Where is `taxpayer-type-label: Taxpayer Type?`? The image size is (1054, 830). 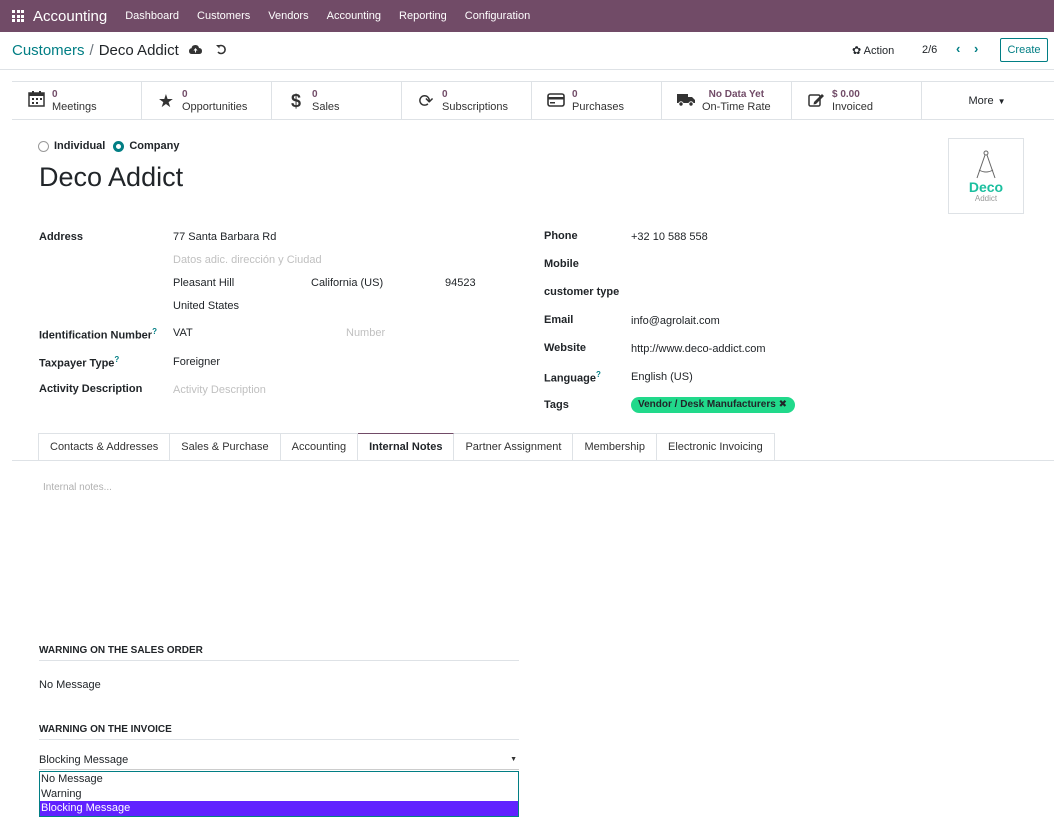 taxpayer-type-label: Taxpayer Type? is located at coordinates (79, 362).